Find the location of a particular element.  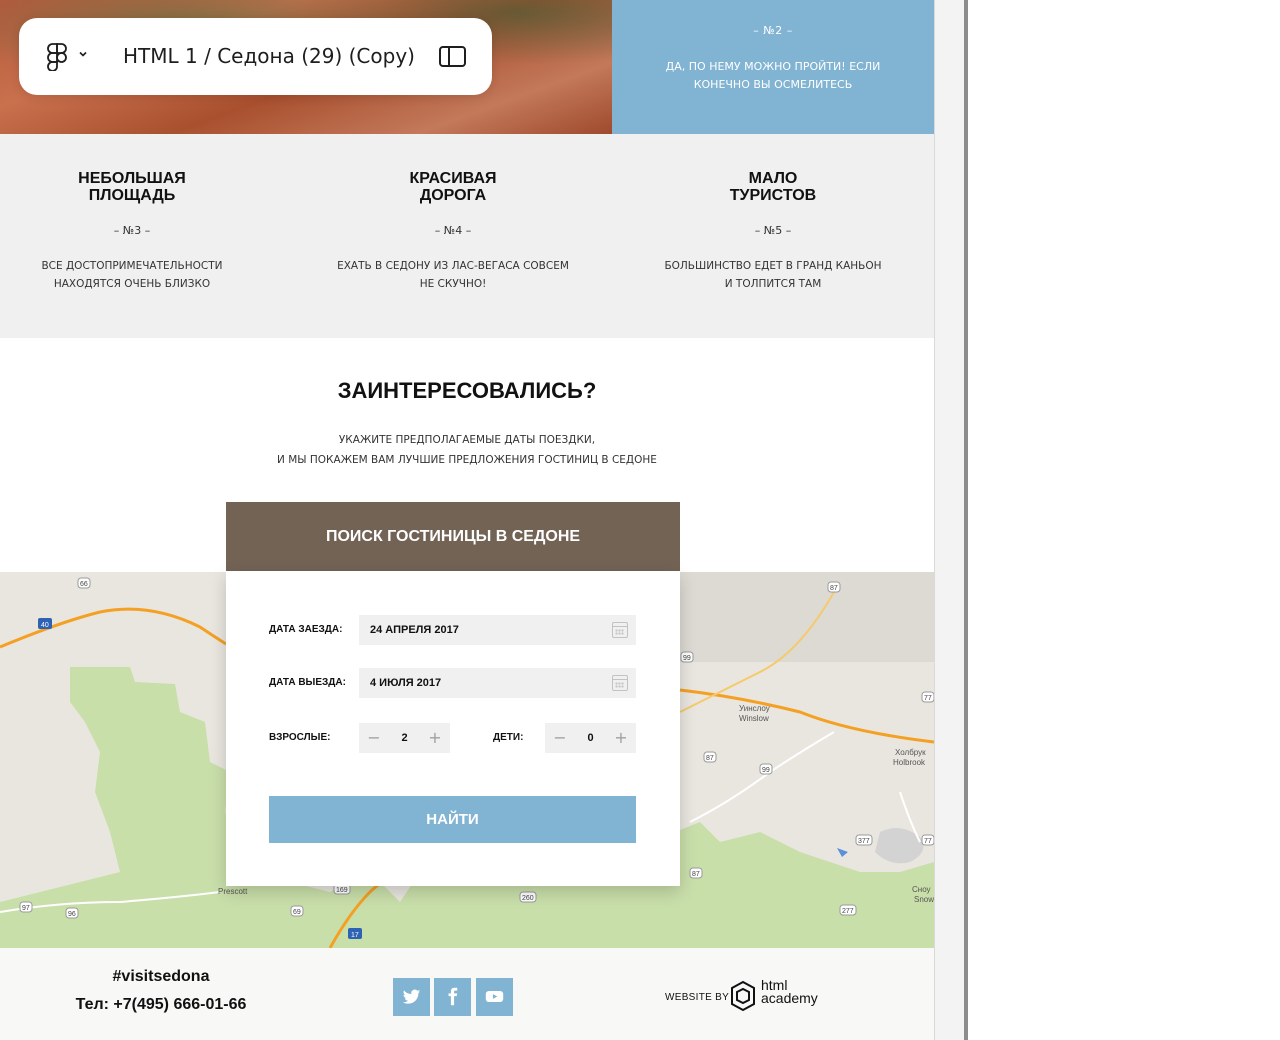

facebook-icon is located at coordinates (453, 996).